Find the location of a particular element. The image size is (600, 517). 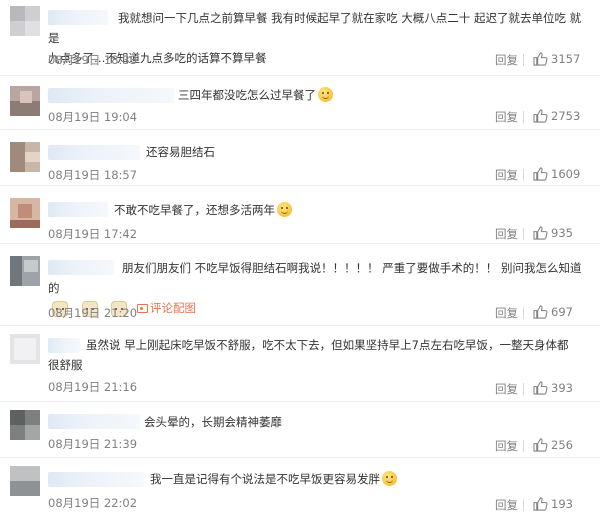

like-button: 256 is located at coordinates (553, 445).